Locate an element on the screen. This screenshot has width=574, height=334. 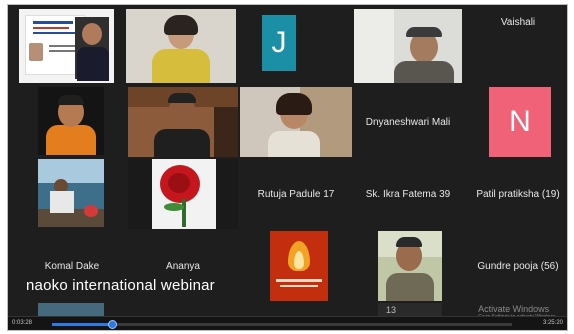
tile-komal: Komal Dake is located at coordinates (72, 256).